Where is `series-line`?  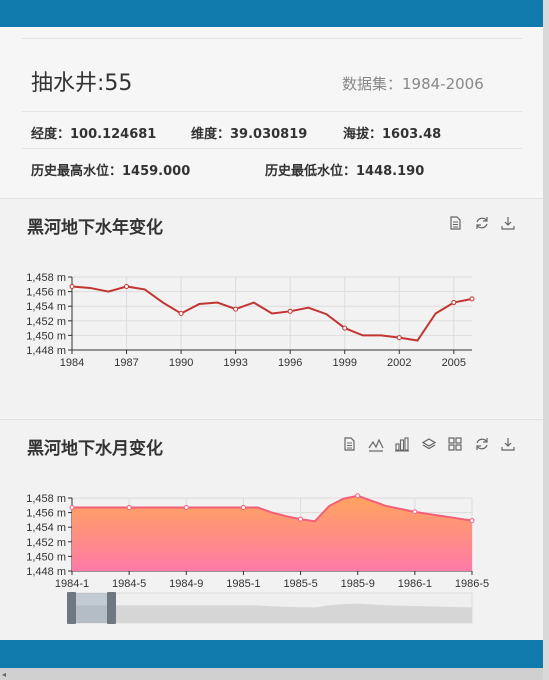
series-line is located at coordinates (272, 313).